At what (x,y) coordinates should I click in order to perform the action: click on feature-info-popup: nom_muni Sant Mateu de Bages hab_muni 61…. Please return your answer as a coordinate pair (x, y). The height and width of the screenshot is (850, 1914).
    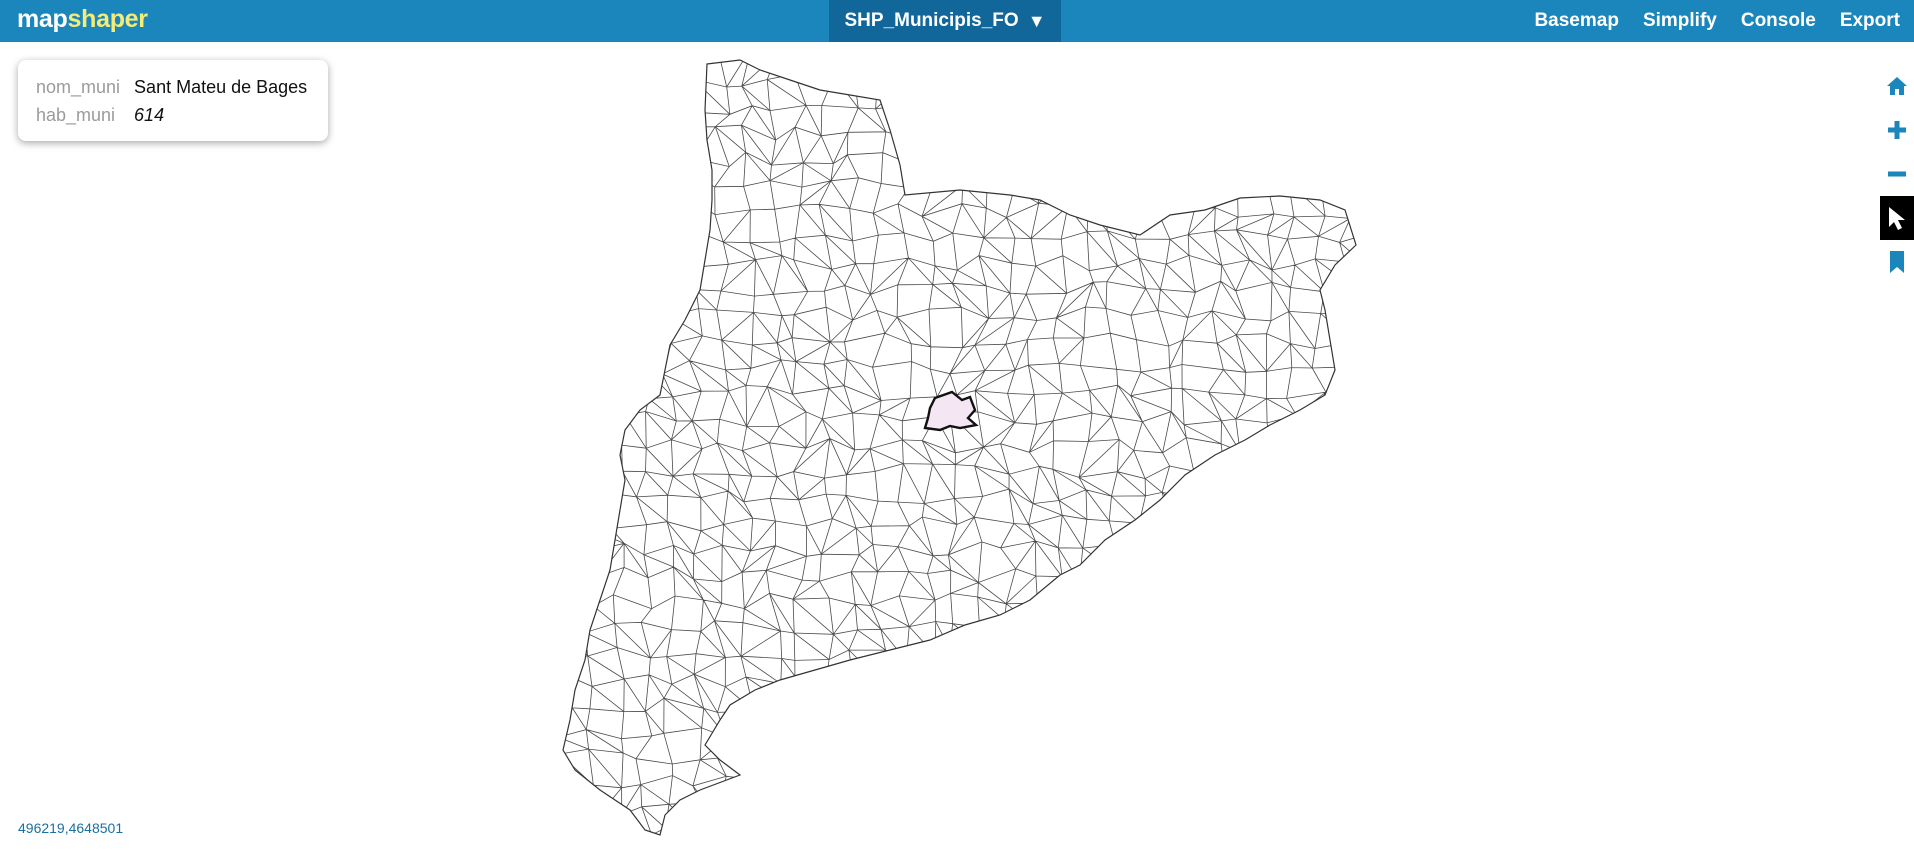
    Looking at the image, I should click on (173, 100).